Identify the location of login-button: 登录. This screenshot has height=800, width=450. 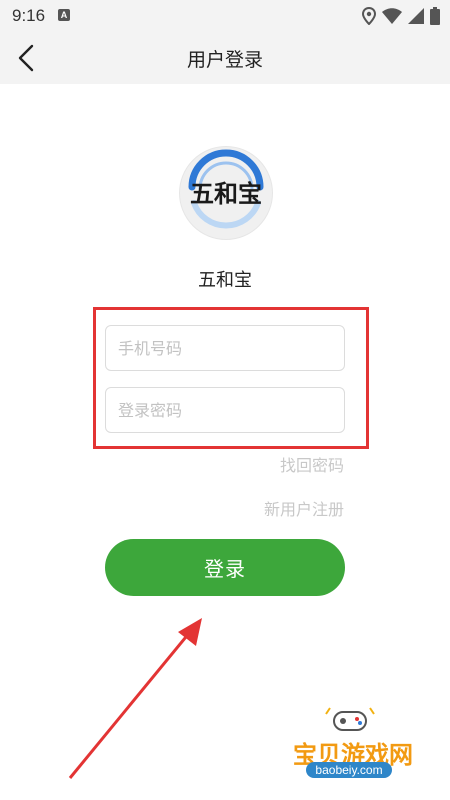
(225, 567).